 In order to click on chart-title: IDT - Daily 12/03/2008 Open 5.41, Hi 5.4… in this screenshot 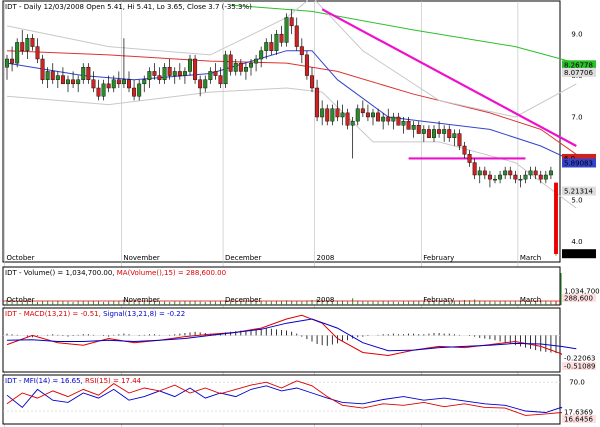, I will do `click(128, 7)`.